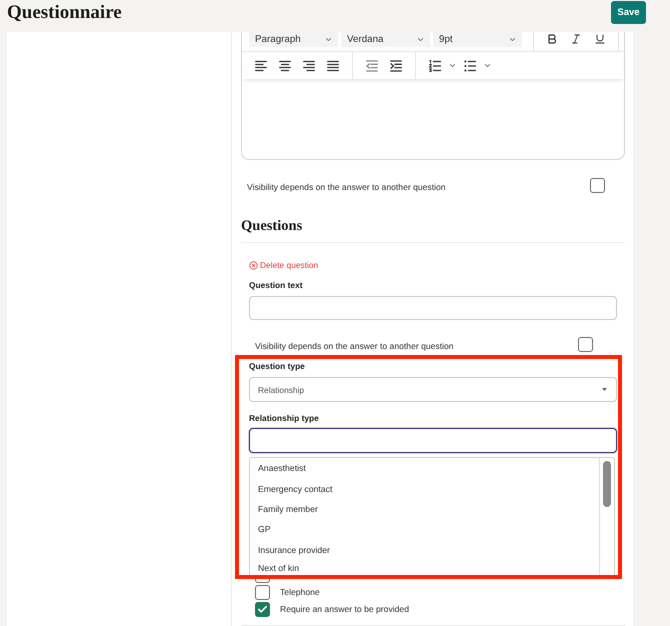 The image size is (670, 626). I want to click on check-icon, so click(262, 609).